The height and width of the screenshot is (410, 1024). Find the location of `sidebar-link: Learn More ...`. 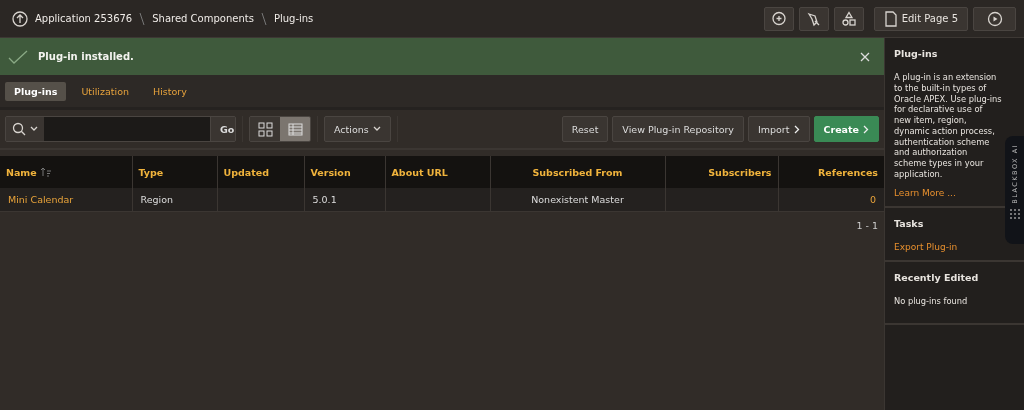

sidebar-link: Learn More ... is located at coordinates (925, 192).